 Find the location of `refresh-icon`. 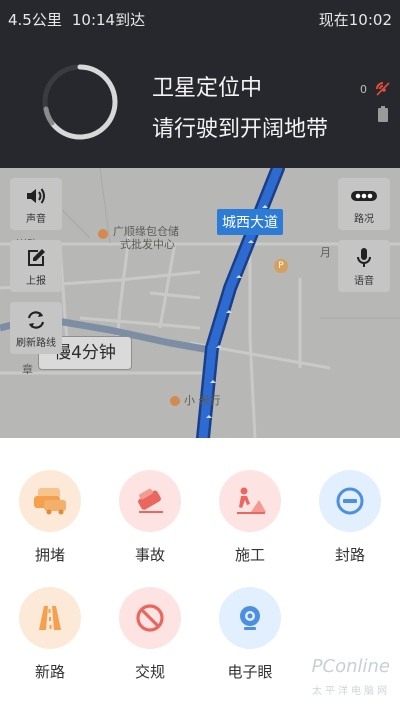

refresh-icon is located at coordinates (36, 320).